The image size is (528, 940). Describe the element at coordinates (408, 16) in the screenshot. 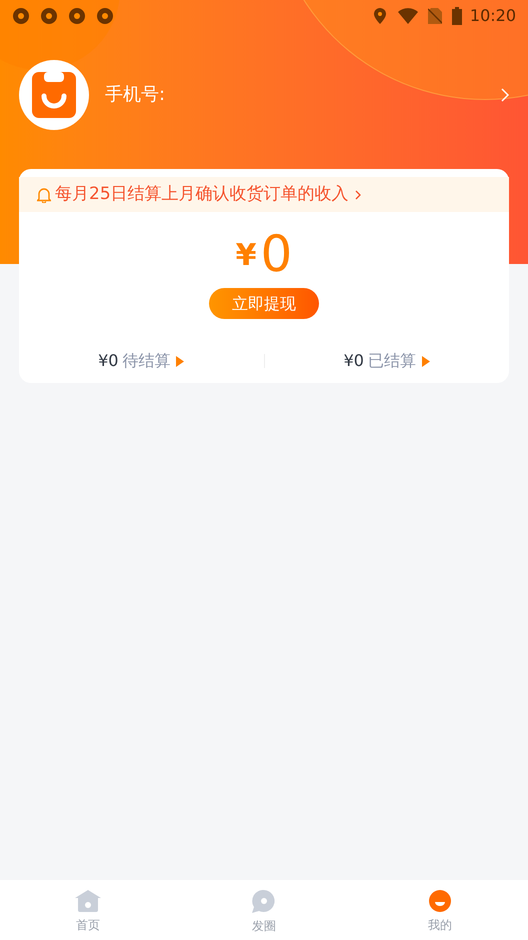

I see `wifi-icon` at that location.